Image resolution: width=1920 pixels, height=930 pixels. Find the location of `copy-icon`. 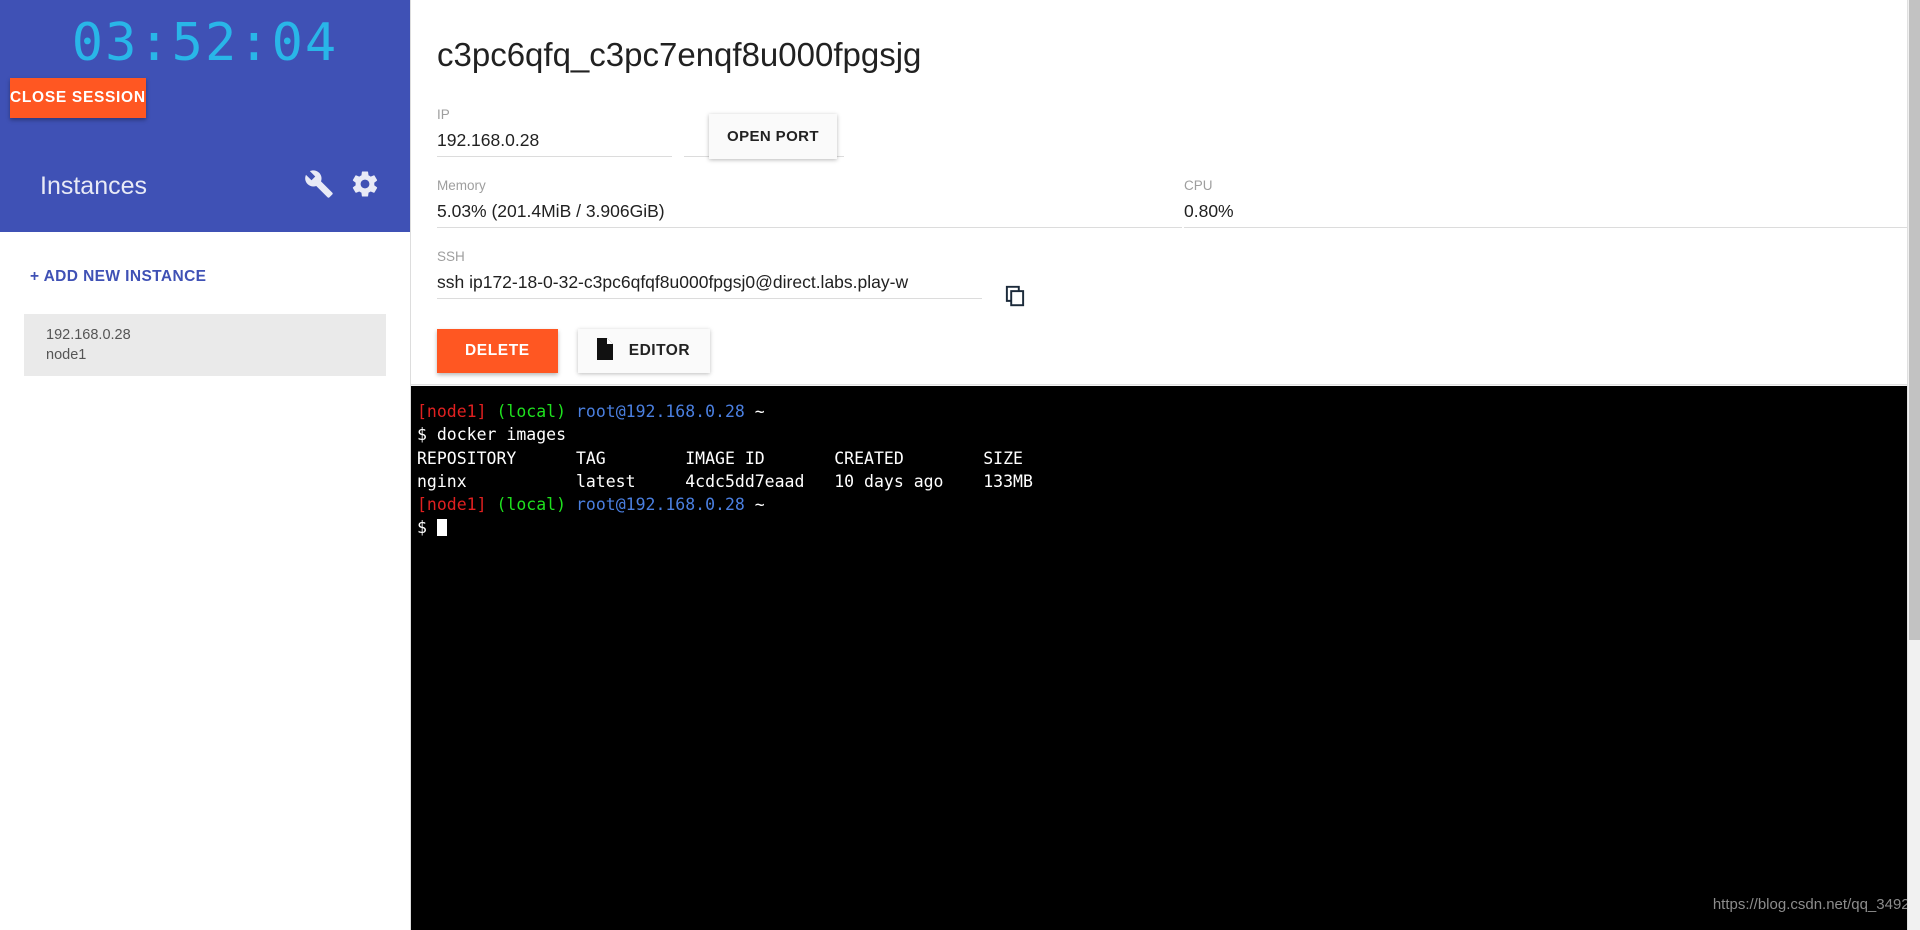

copy-icon is located at coordinates (1005, 298).